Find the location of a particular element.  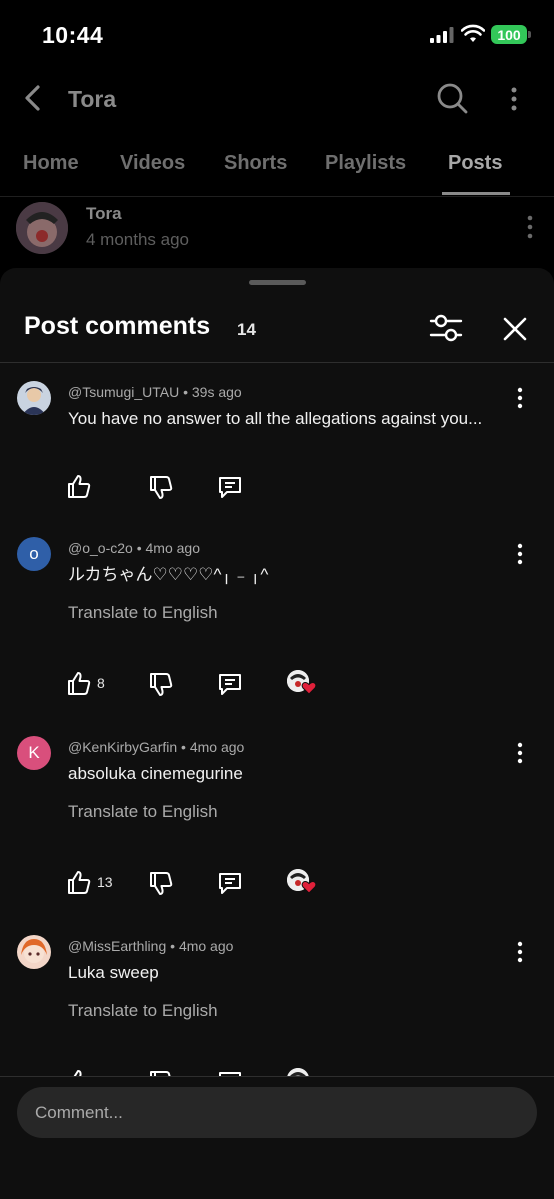

tab-home: Home is located at coordinates (51, 163).